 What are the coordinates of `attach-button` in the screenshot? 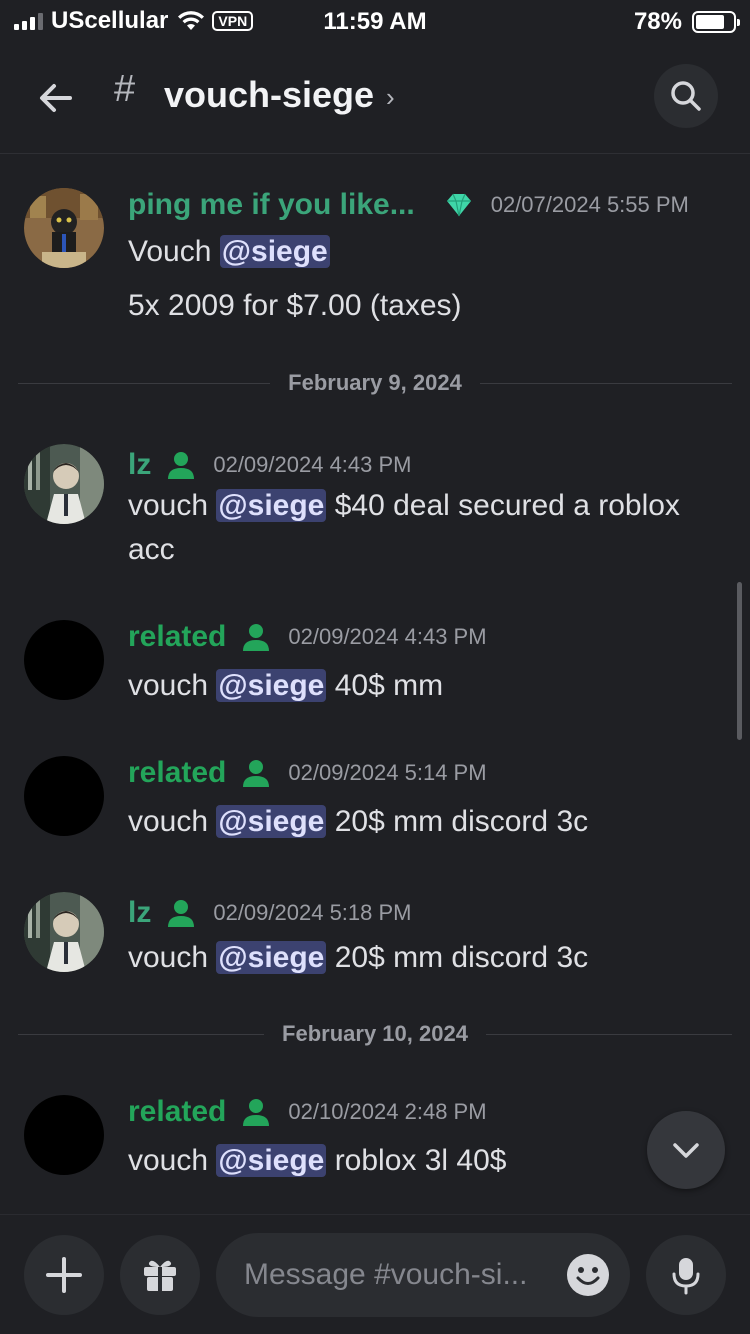 It's located at (64, 1275).